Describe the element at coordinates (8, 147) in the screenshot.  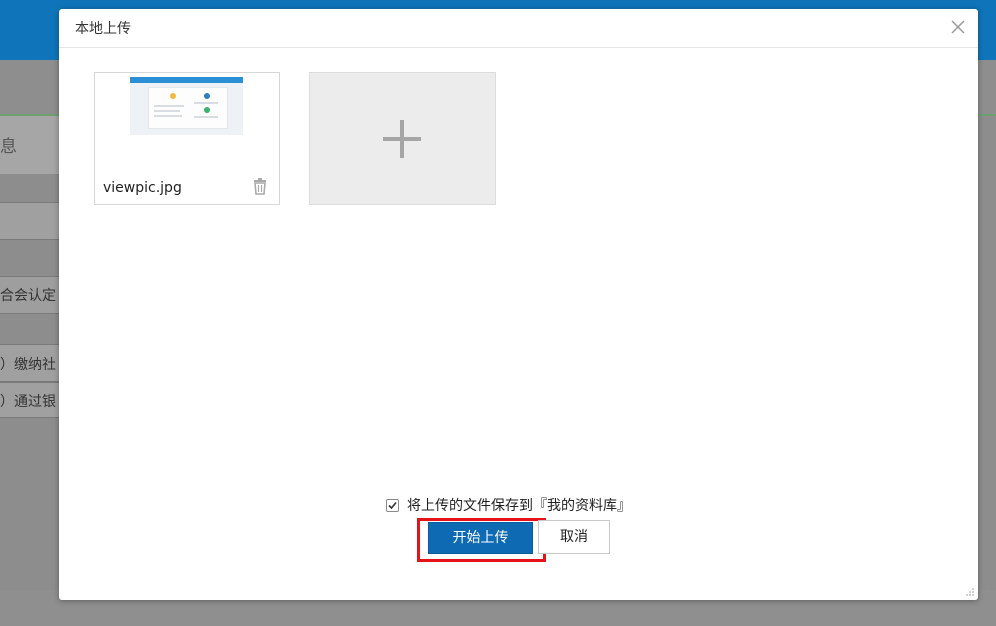
I see `background-tab-label: 息` at that location.